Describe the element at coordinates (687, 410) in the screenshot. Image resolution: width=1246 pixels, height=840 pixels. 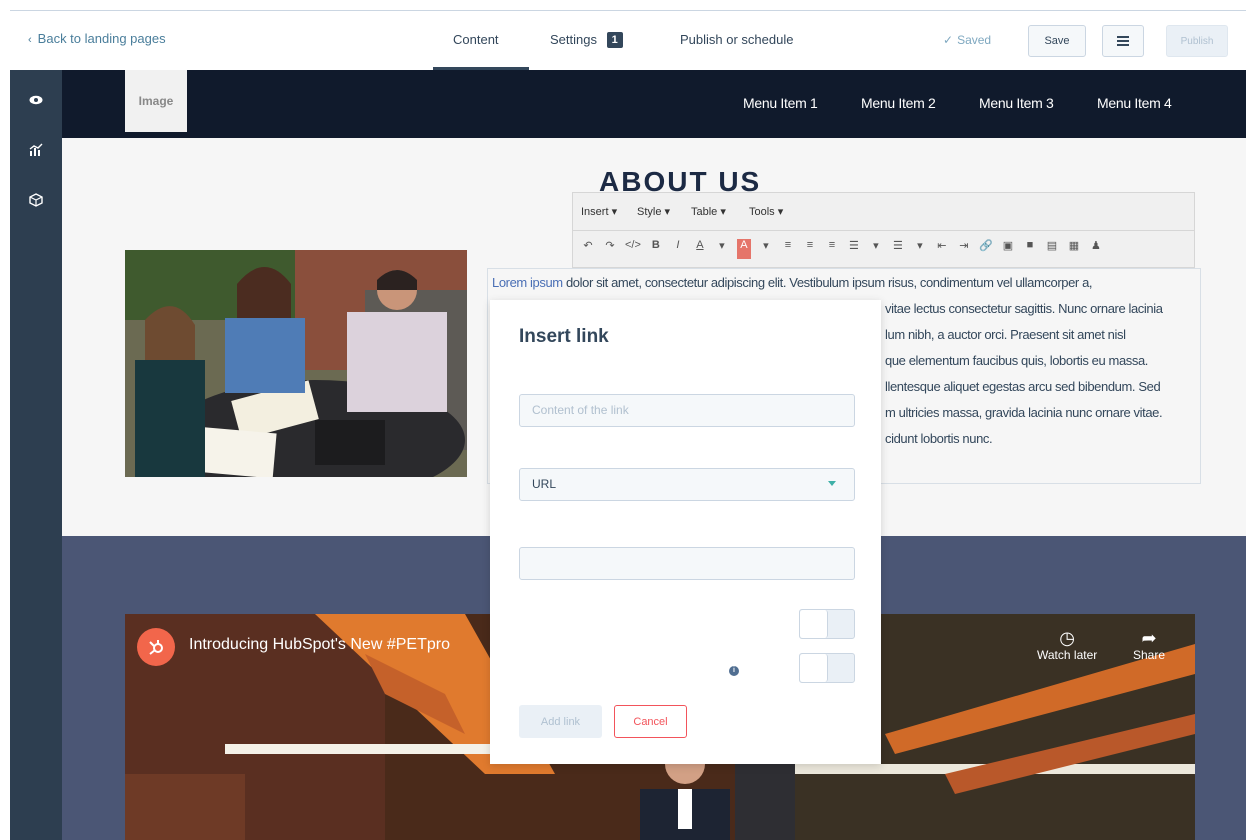
I see `link-content-field: Content of the link` at that location.